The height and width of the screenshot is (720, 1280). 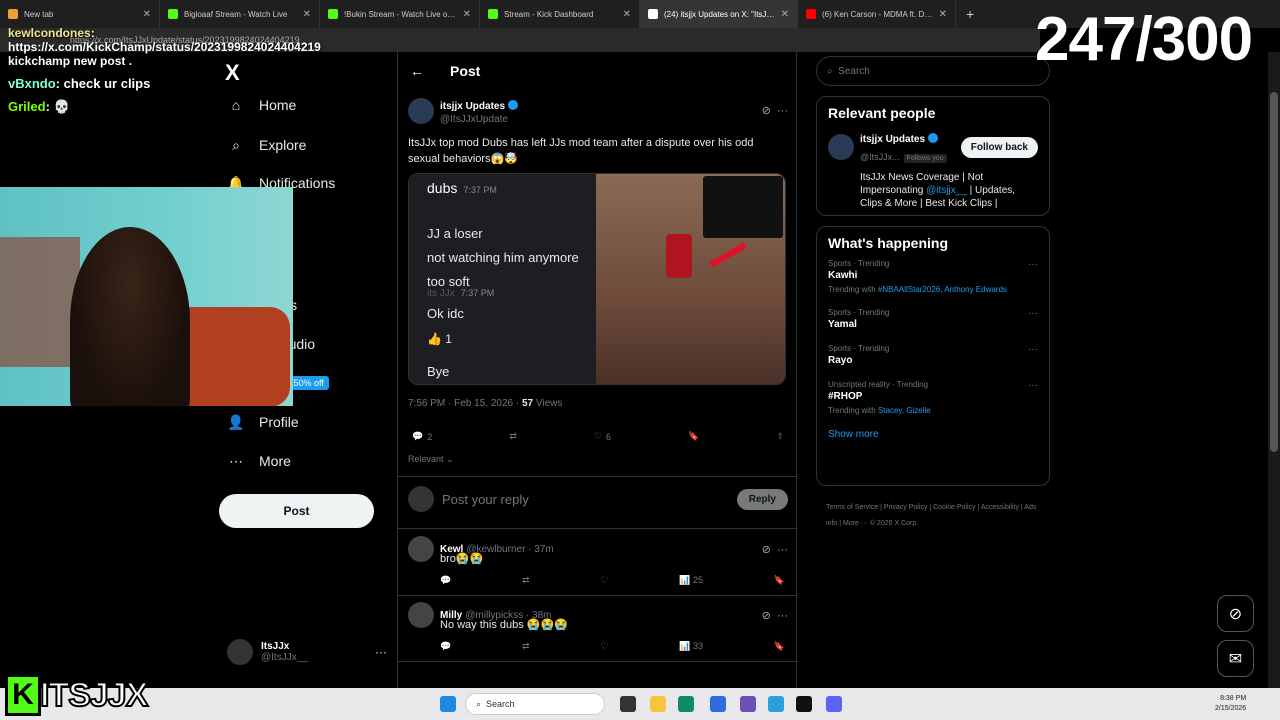 I want to click on sort-replies-dropdown: Relevant ⌄, so click(x=431, y=459).